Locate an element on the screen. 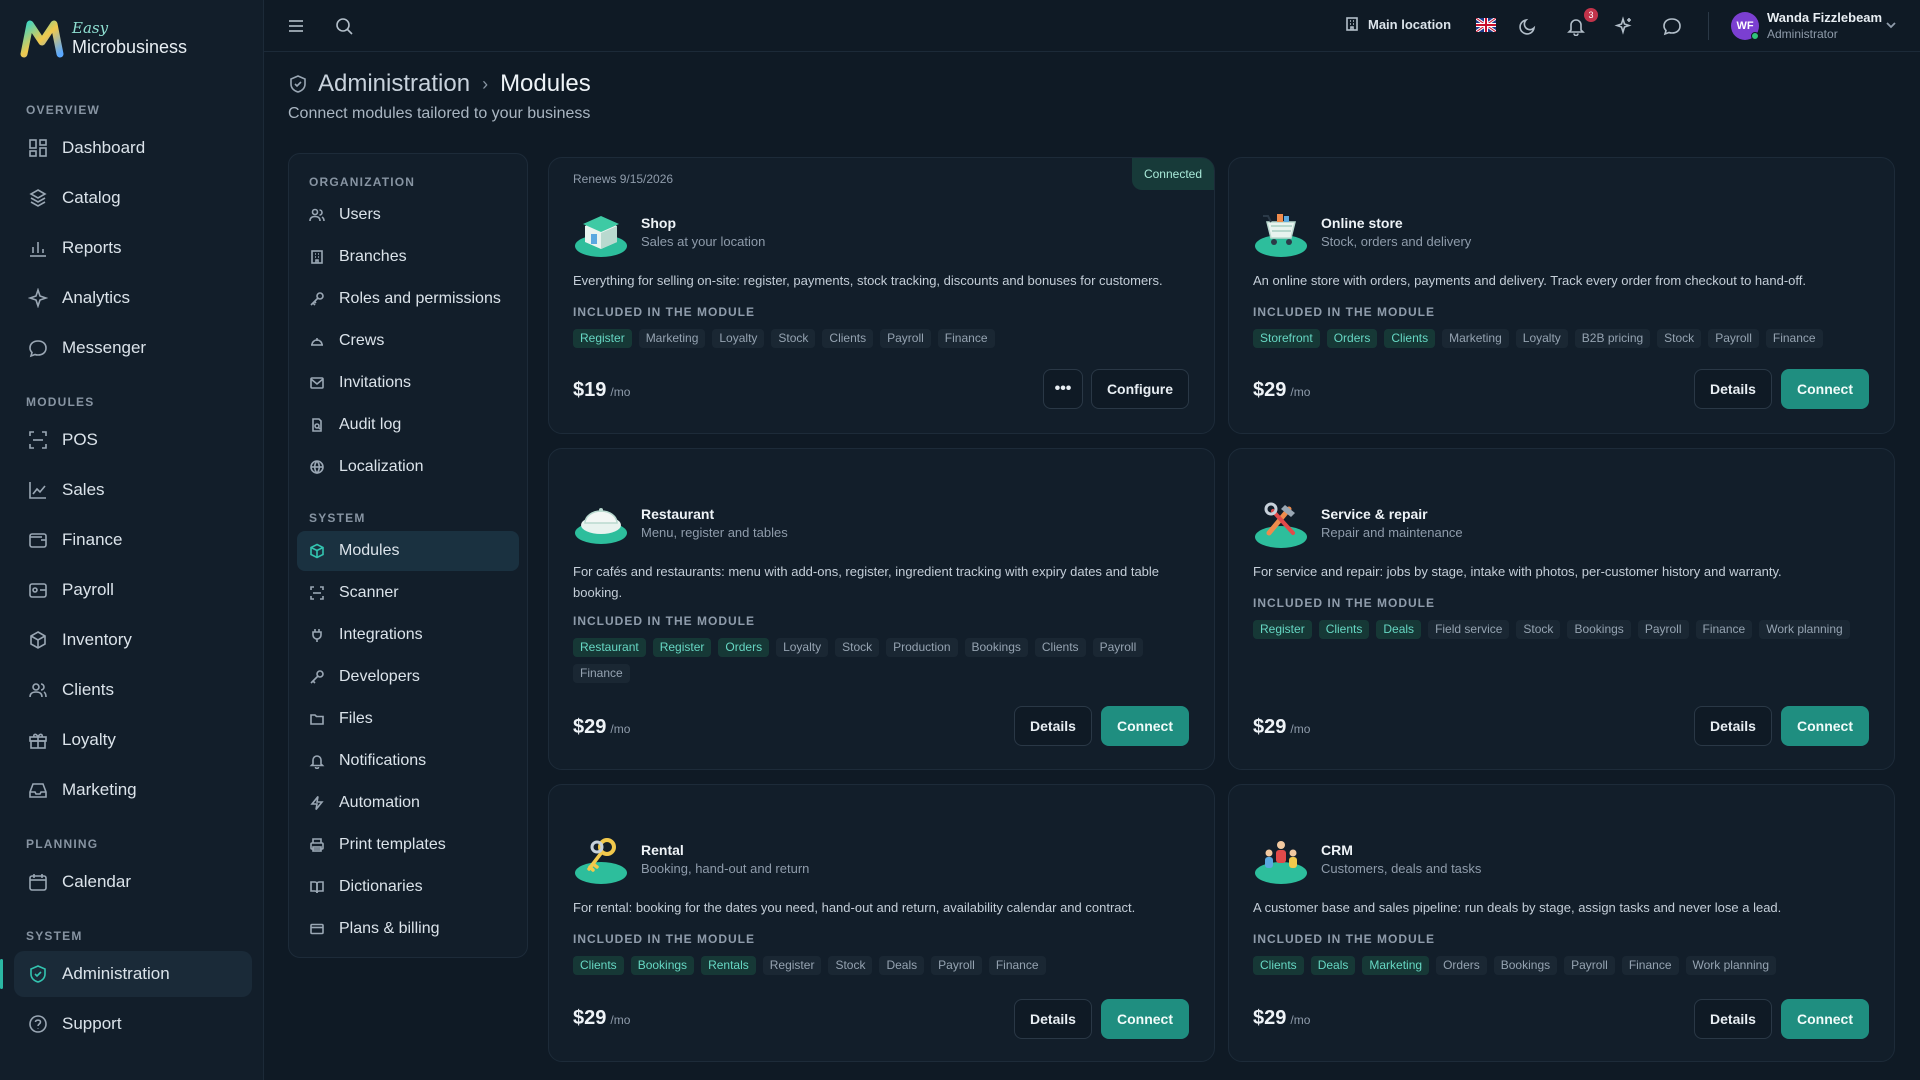 The image size is (1920, 1080). settings-item-localization: Localization is located at coordinates (408, 467).